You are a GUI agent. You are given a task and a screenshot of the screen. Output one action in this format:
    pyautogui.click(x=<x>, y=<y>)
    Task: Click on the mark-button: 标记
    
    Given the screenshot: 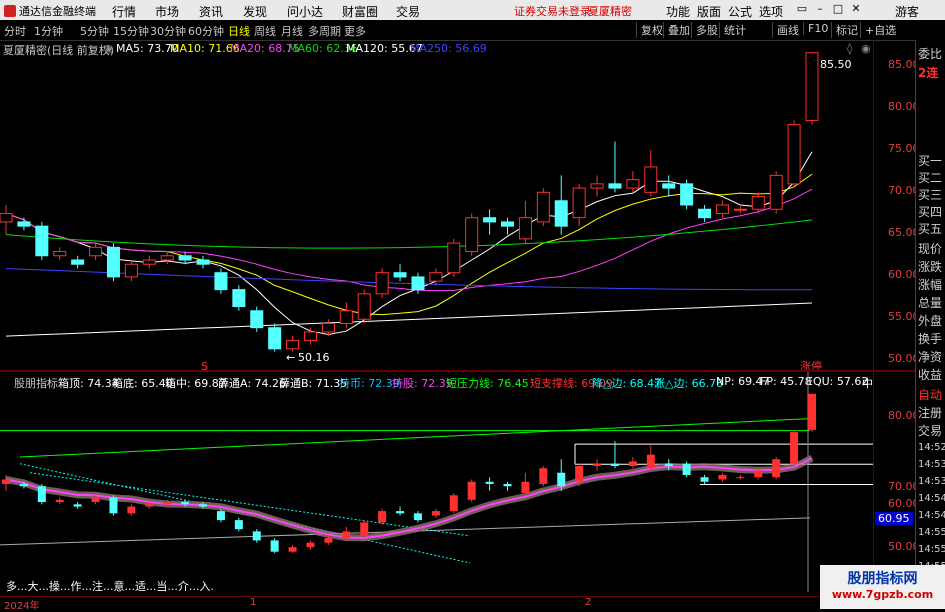 What is the action you would take?
    pyautogui.click(x=844, y=30)
    